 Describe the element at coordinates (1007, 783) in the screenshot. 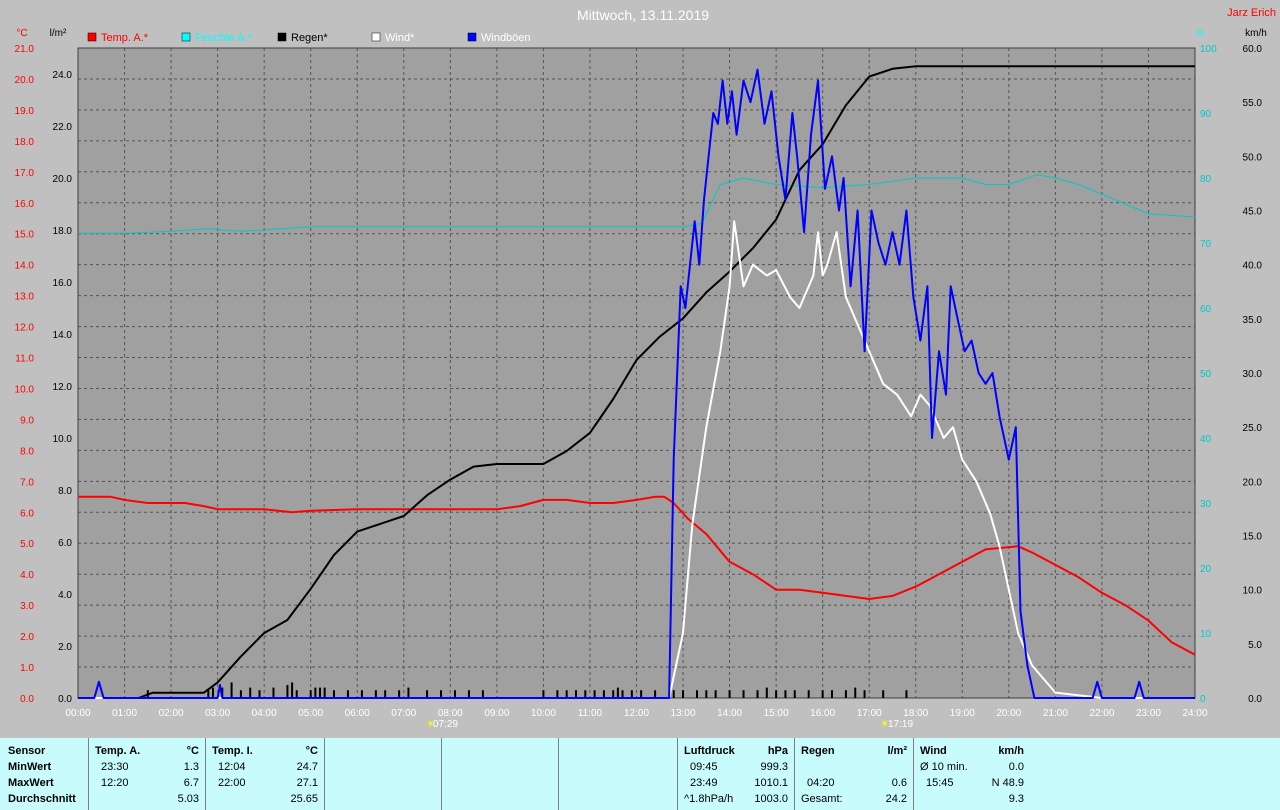

I see `wind-max: N 48.9` at that location.